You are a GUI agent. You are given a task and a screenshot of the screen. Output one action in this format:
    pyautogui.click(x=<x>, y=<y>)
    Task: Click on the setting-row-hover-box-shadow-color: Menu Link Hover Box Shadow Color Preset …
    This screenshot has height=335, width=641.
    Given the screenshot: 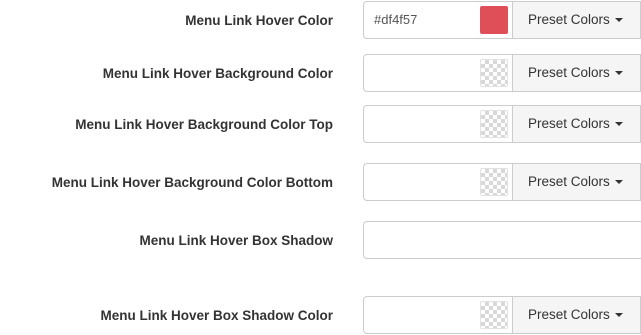 What is the action you would take?
    pyautogui.click(x=320, y=315)
    